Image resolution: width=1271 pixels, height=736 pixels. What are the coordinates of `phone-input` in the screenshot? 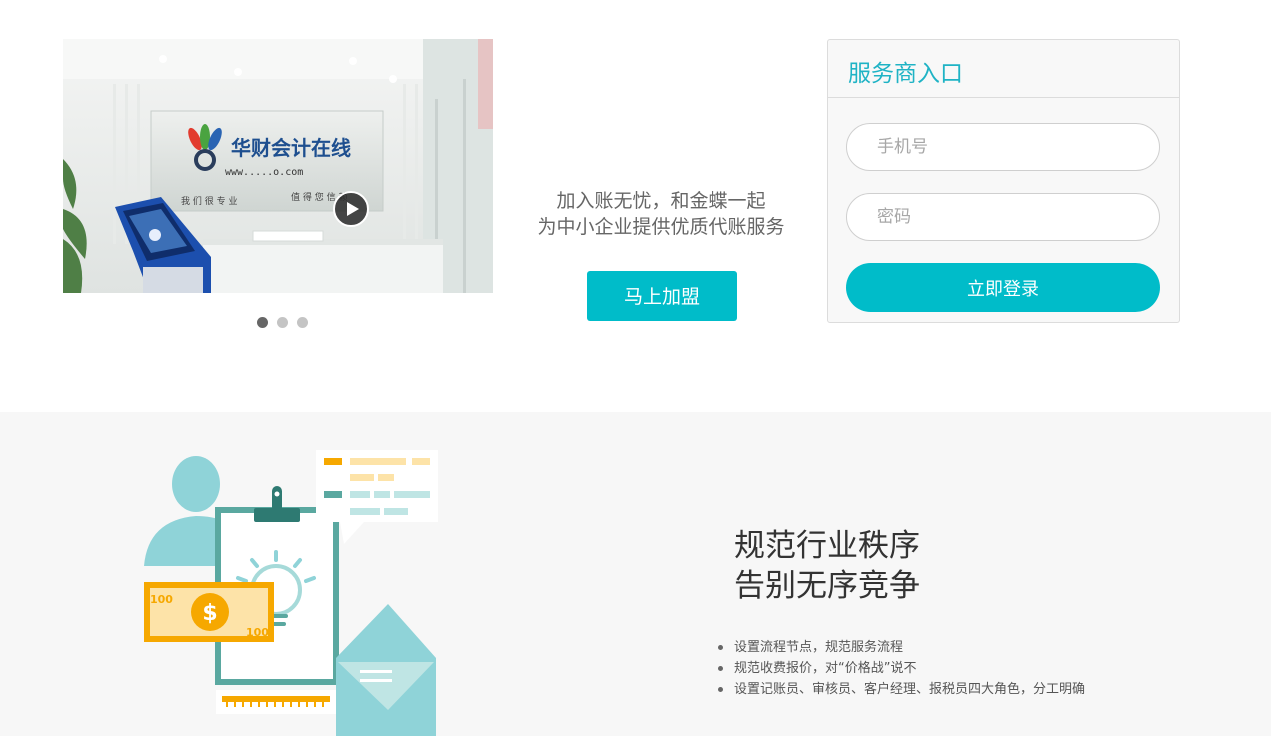 It's located at (1003, 147).